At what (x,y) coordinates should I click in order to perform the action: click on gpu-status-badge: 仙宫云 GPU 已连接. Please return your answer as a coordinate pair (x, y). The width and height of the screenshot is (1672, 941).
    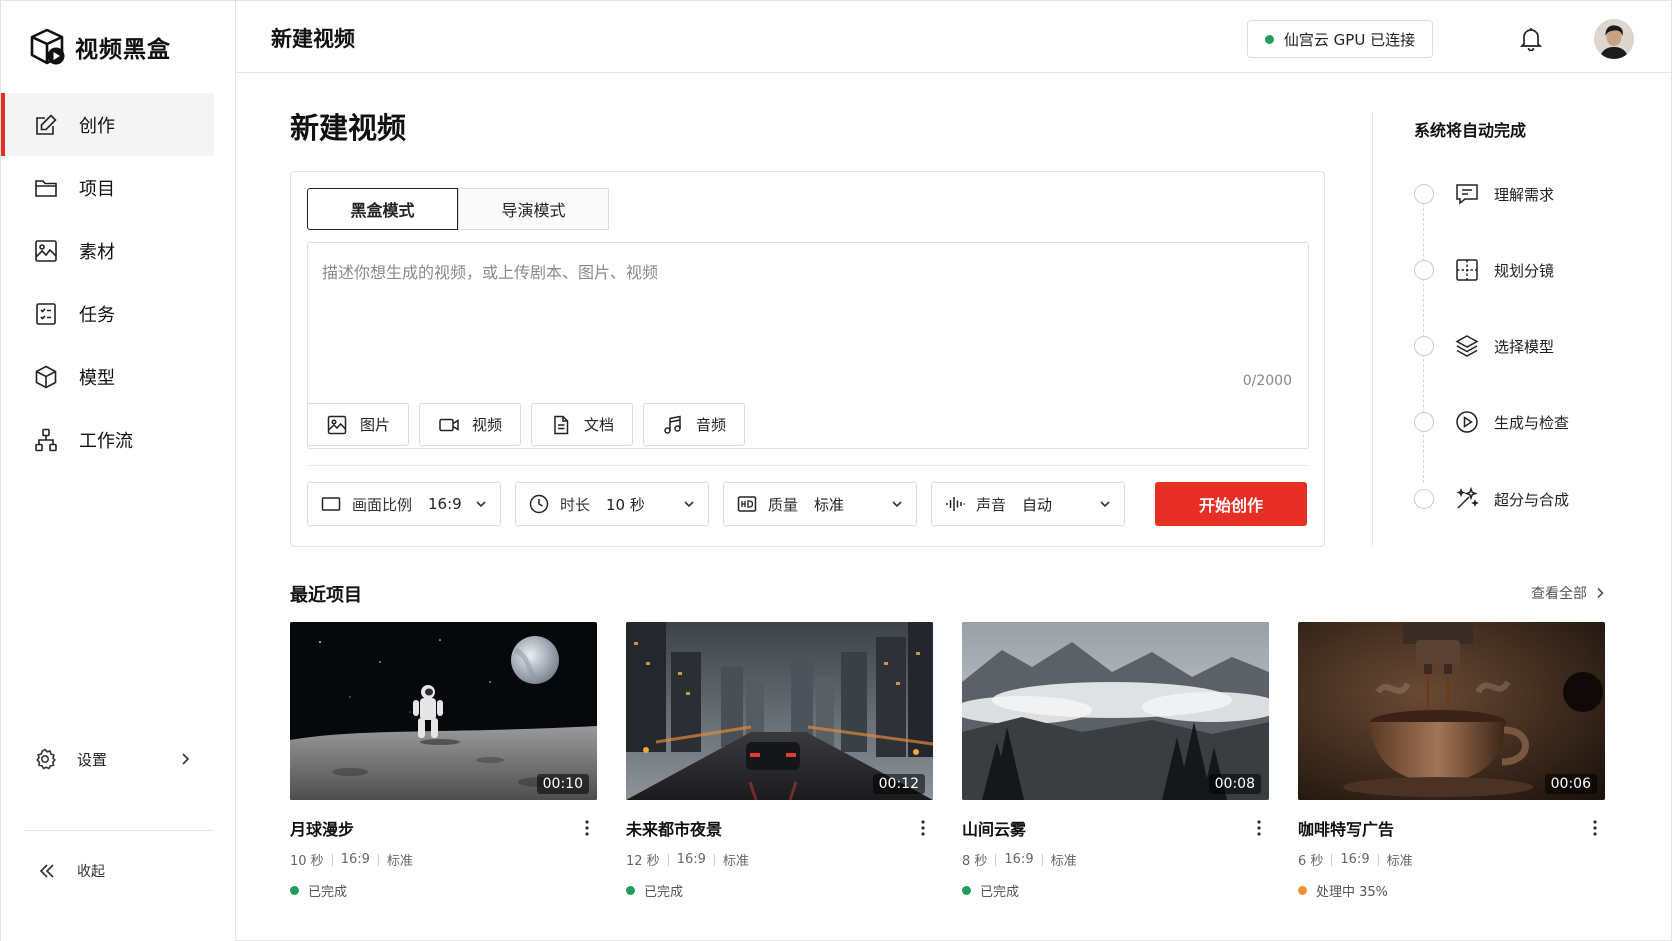
    Looking at the image, I should click on (1340, 39).